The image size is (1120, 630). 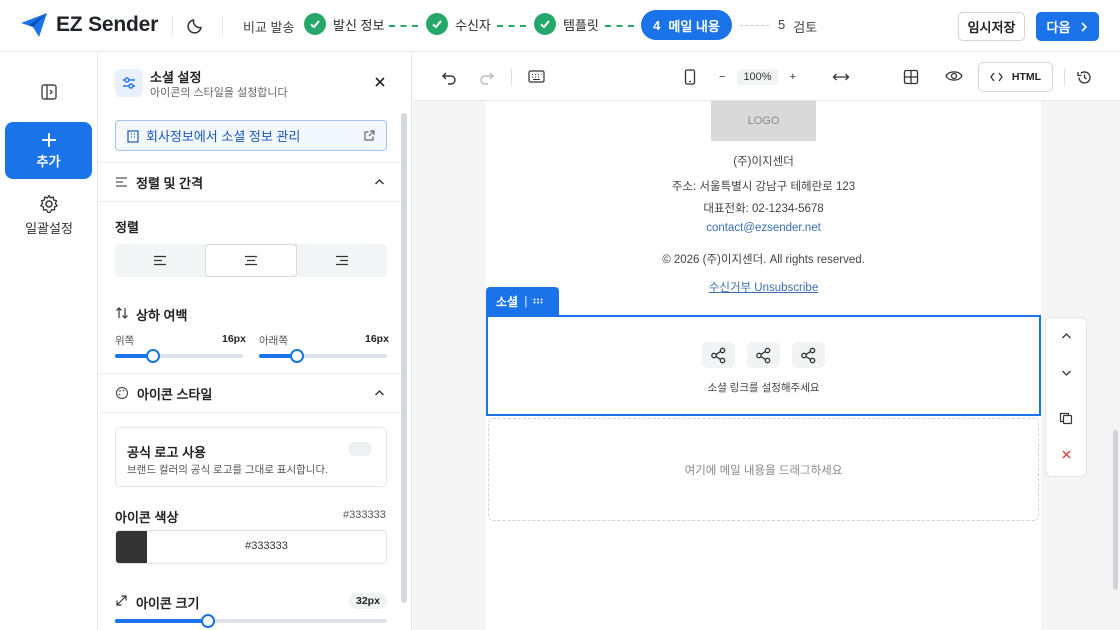 I want to click on social-block-selected: 소셜 링크를 설정해주세요, so click(x=763, y=365).